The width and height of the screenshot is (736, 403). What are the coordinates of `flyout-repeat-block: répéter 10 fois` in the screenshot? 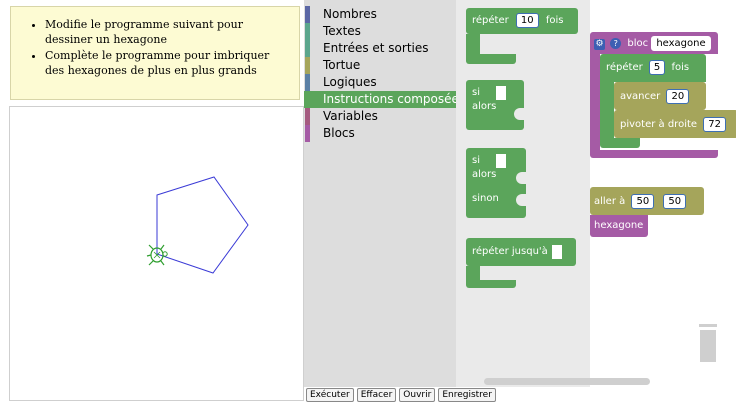 It's located at (522, 36).